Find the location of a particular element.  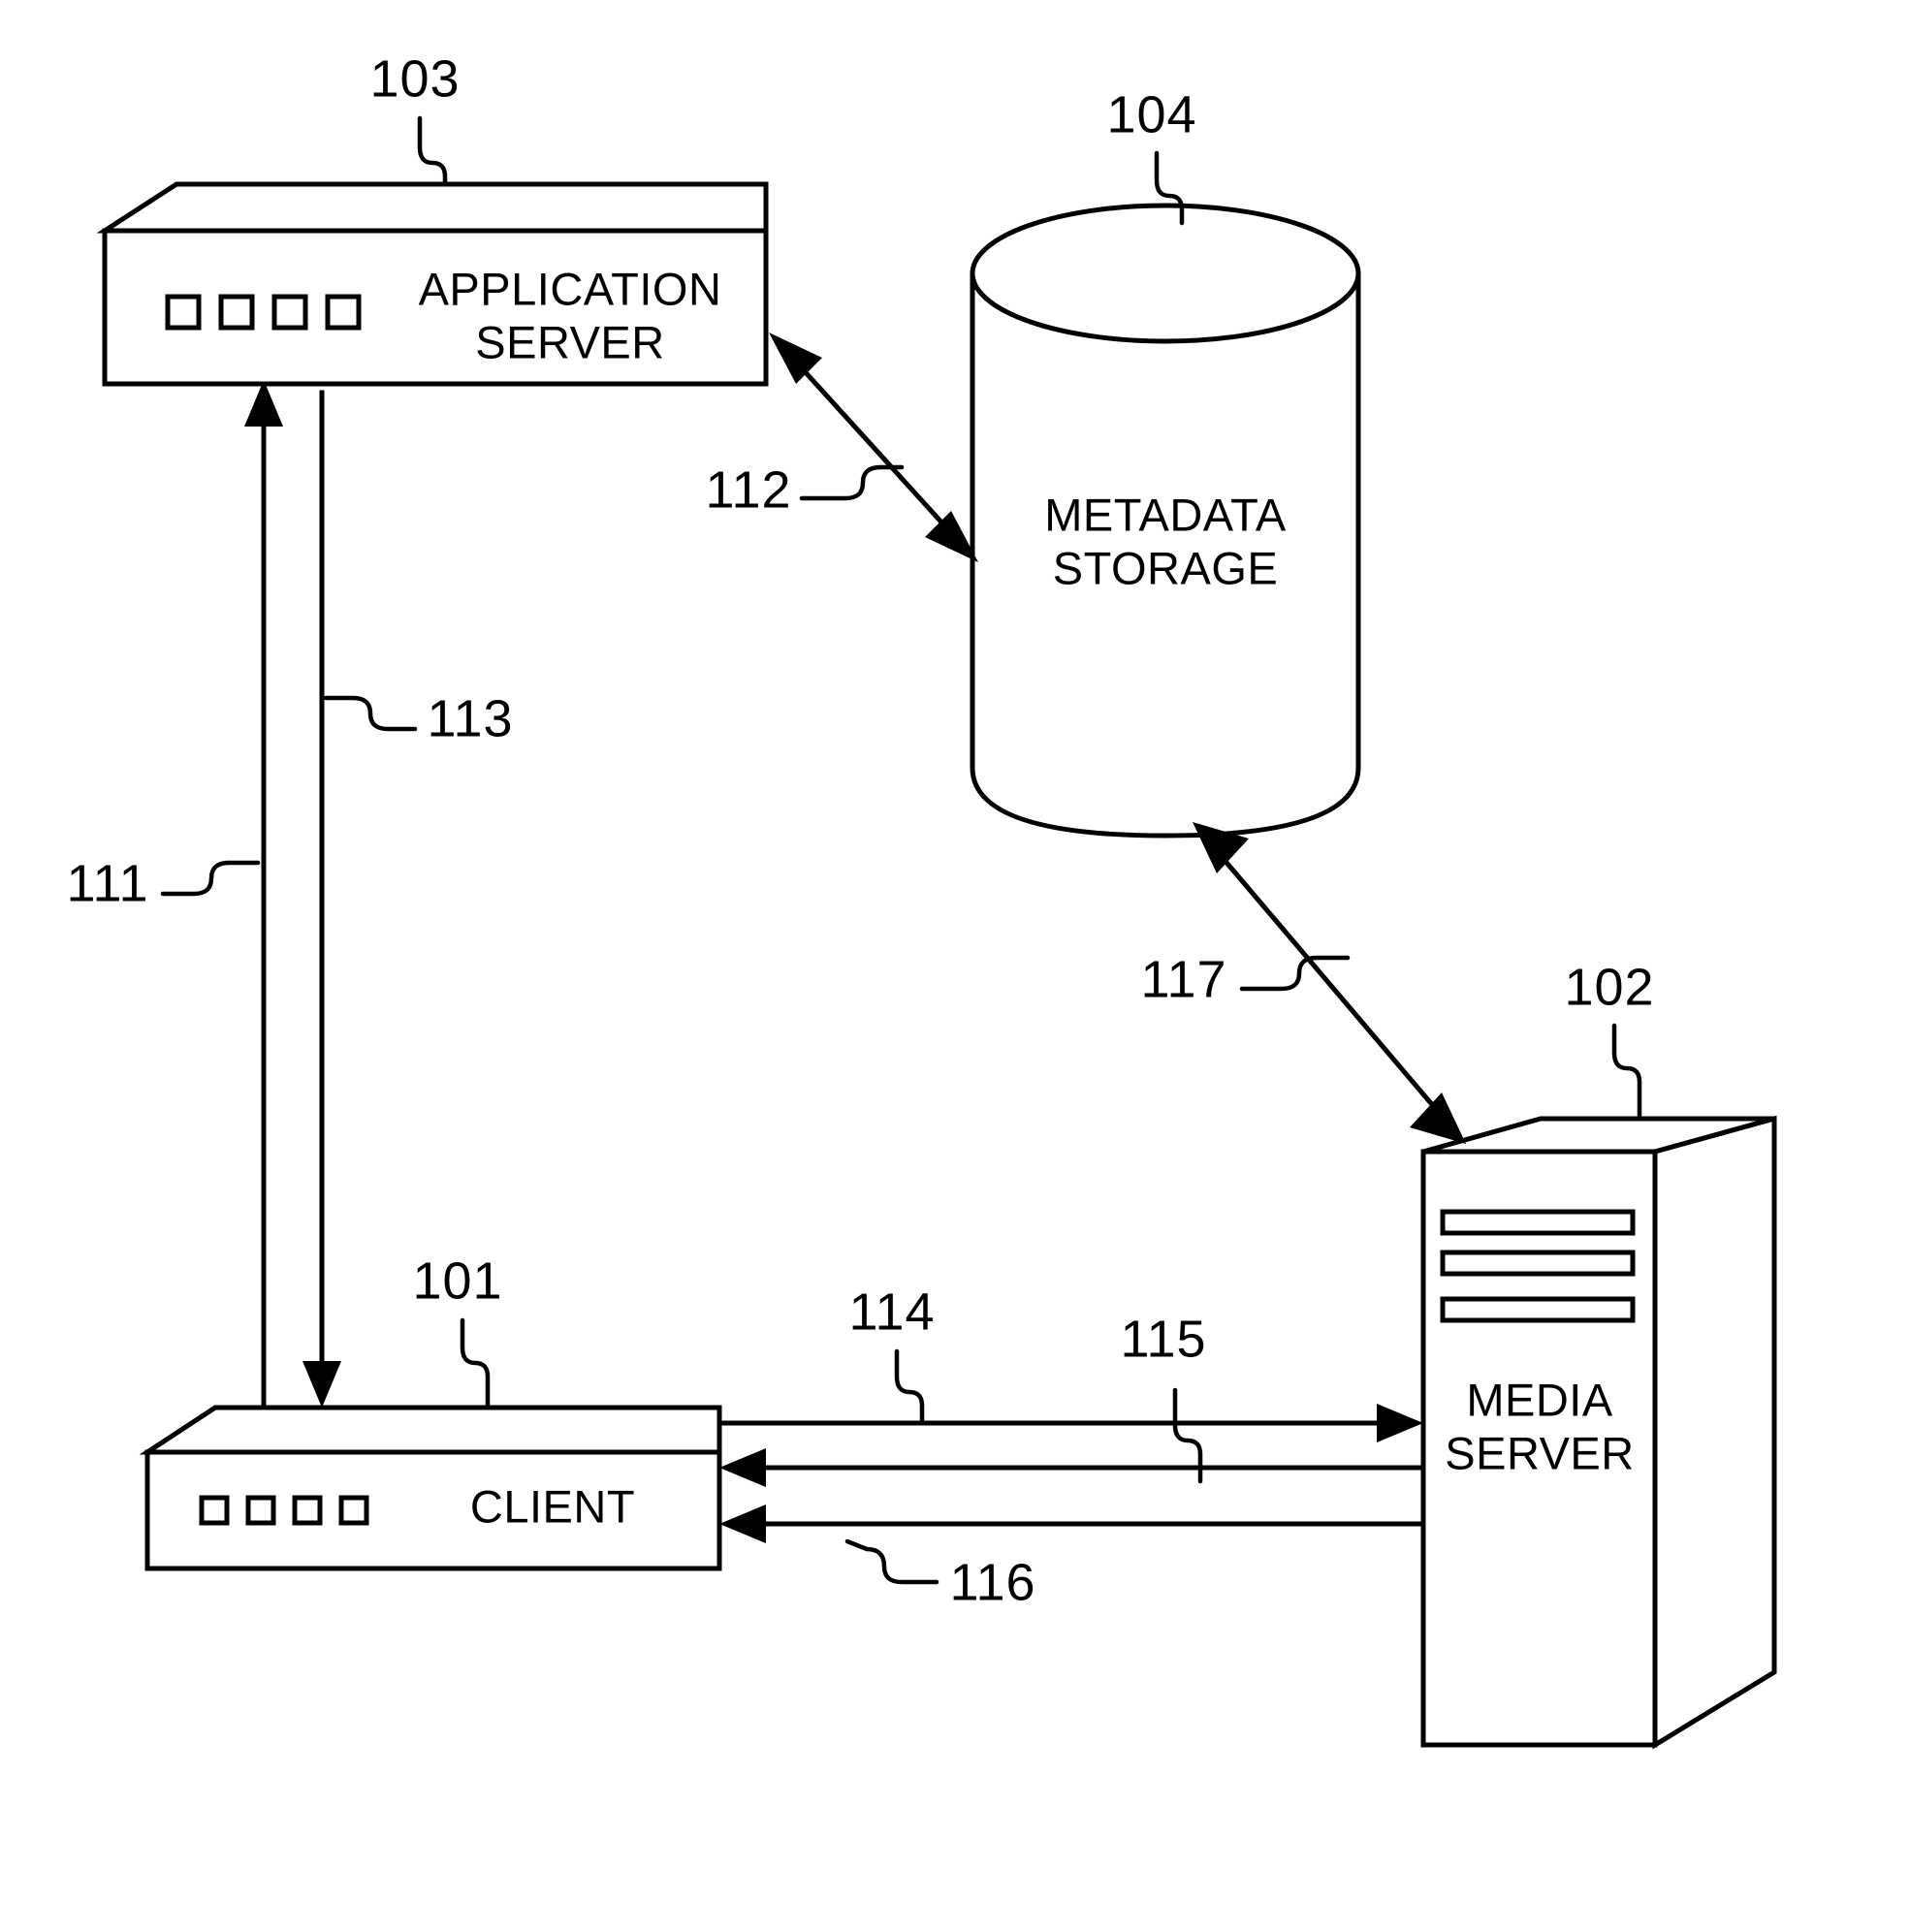

ref-115-callout: 115 is located at coordinates (1163, 1397).